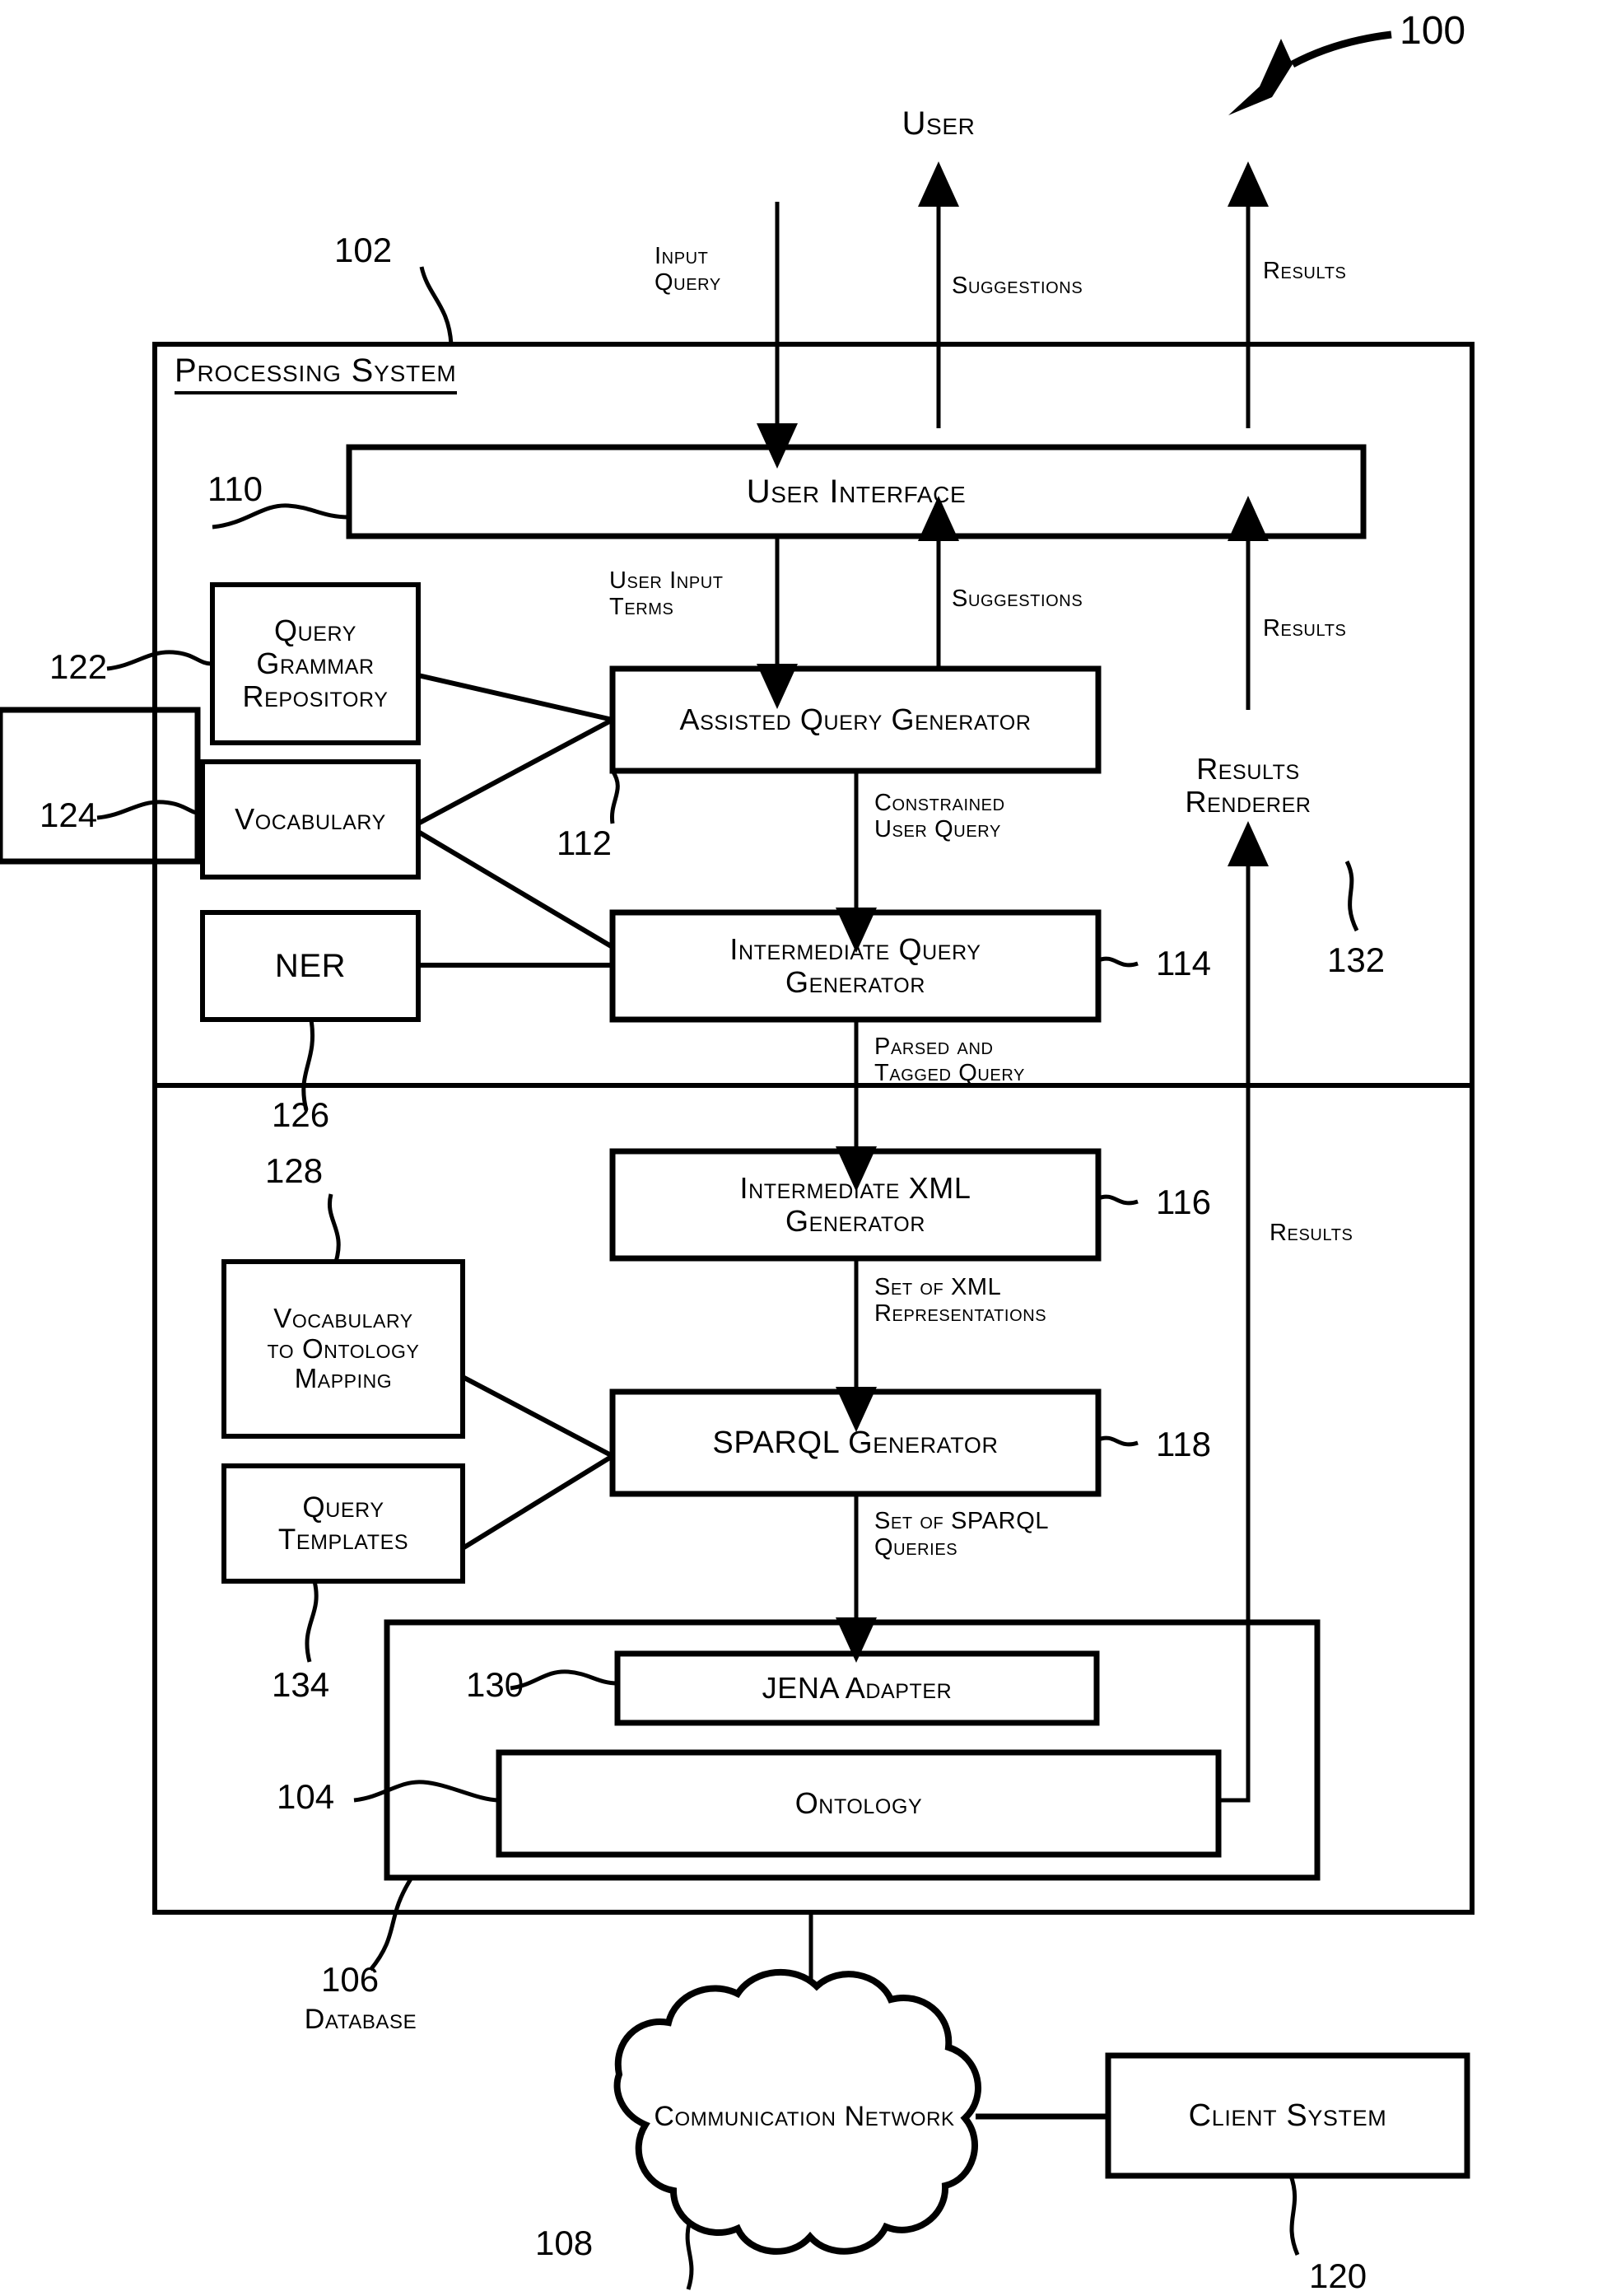  What do you see at coordinates (962, 1534) in the screenshot?
I see `flow-set-of-sparql: Set of SPARQL Queries` at bounding box center [962, 1534].